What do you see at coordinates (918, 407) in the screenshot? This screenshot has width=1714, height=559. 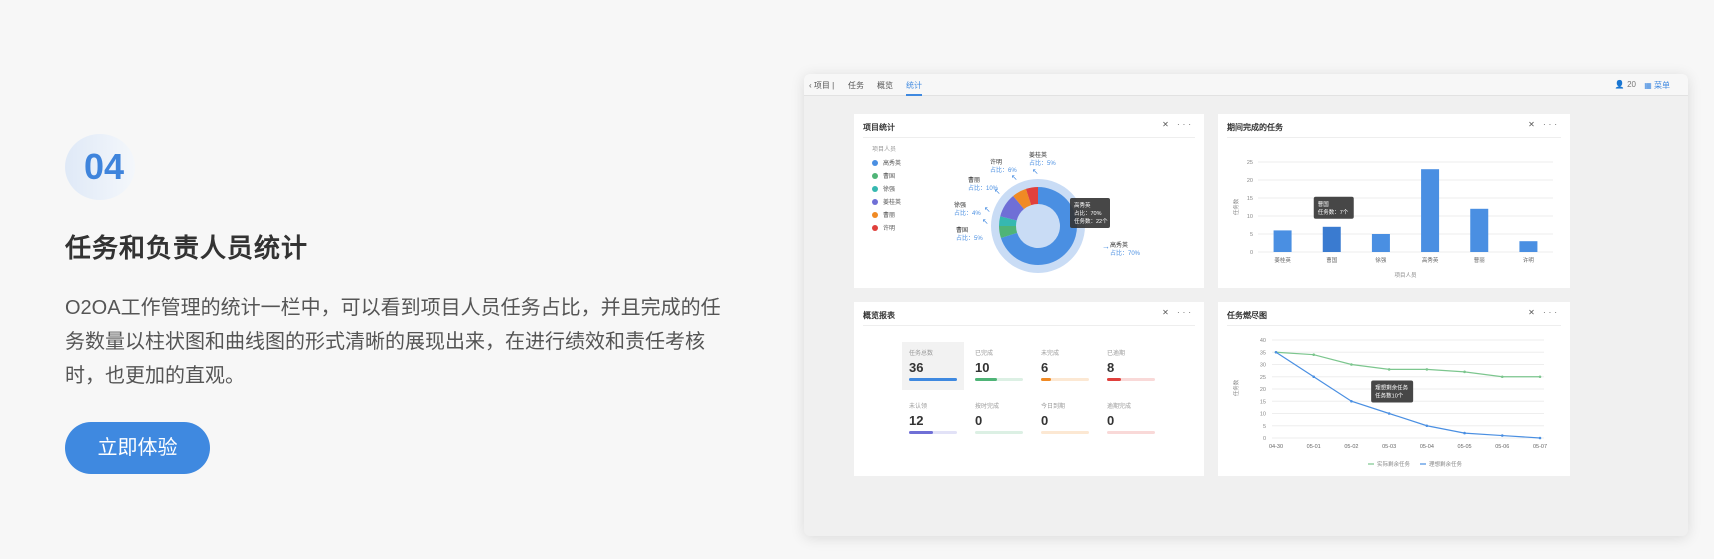 I see `stat-label: 未认领` at bounding box center [918, 407].